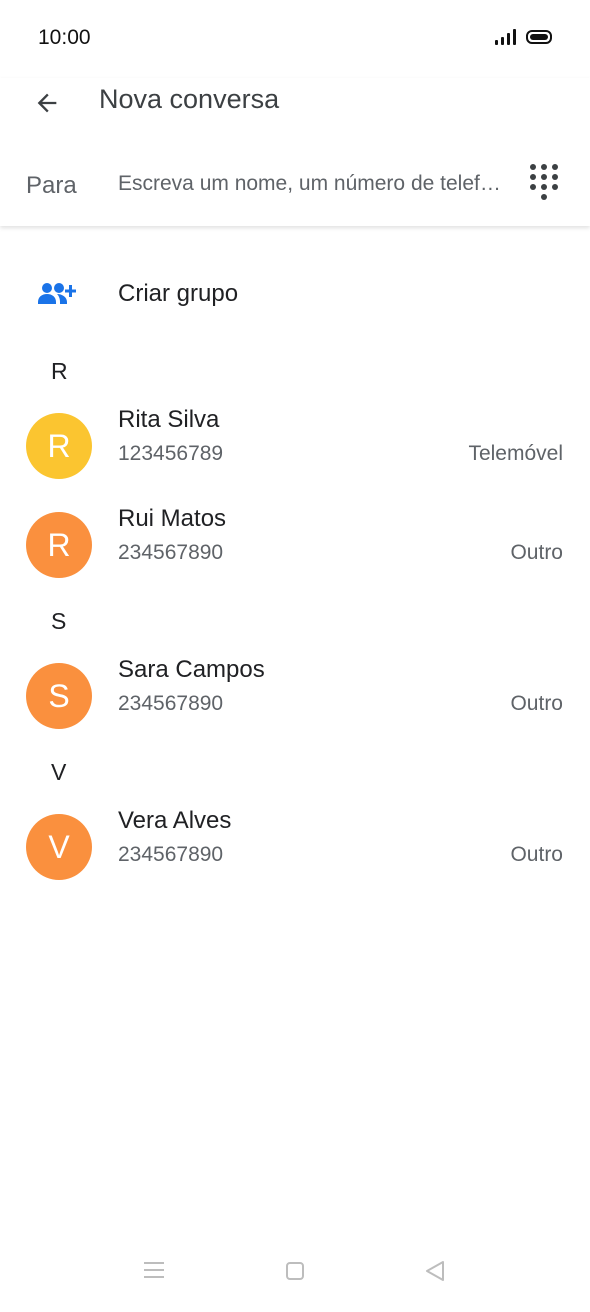  I want to click on back-button, so click(47, 103).